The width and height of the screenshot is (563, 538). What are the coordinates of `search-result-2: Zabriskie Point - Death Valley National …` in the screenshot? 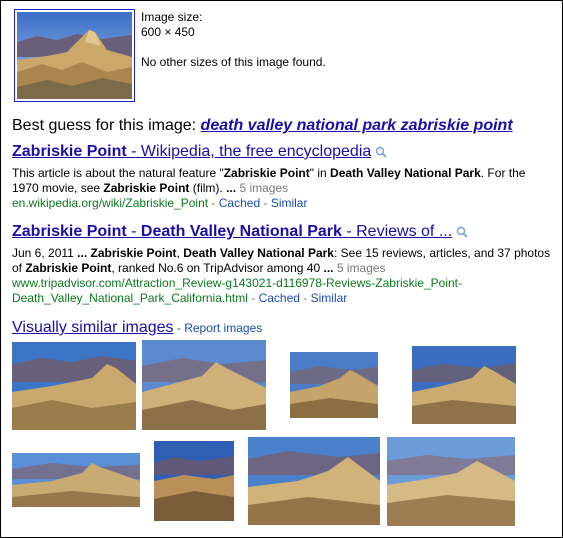 It's located at (283, 264).